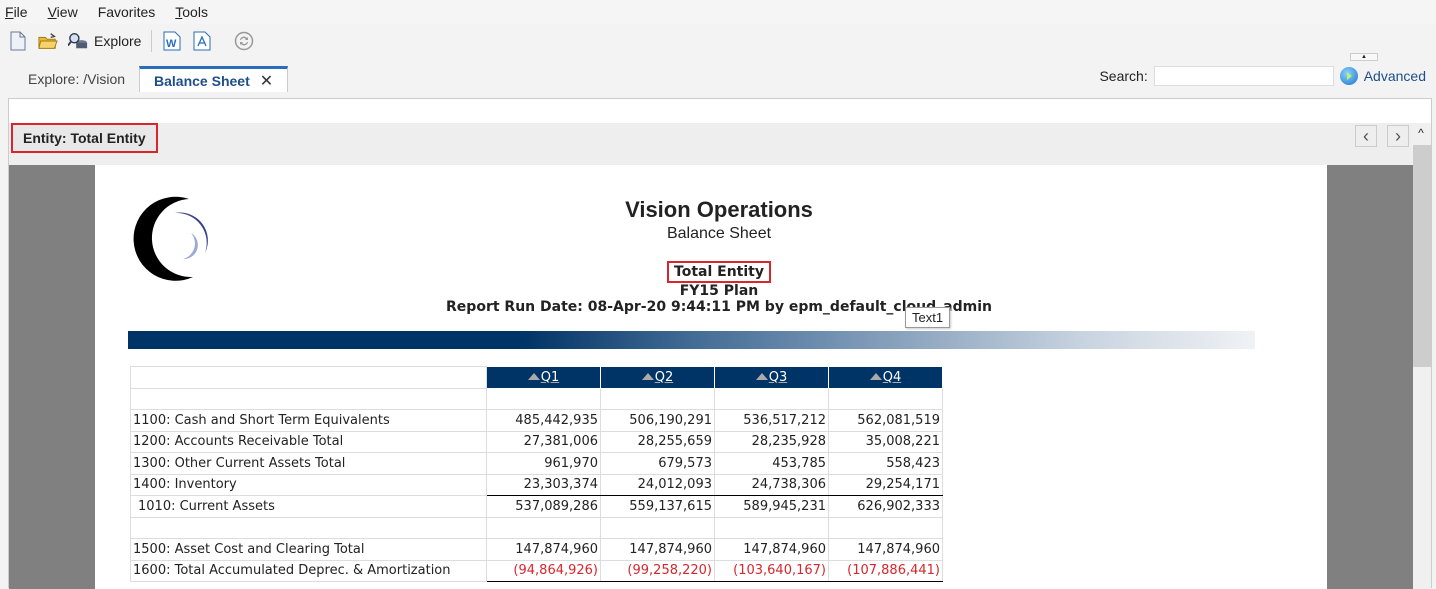 This screenshot has height=589, width=1436. I want to click on cell-q2: 506,190,291, so click(657, 420).